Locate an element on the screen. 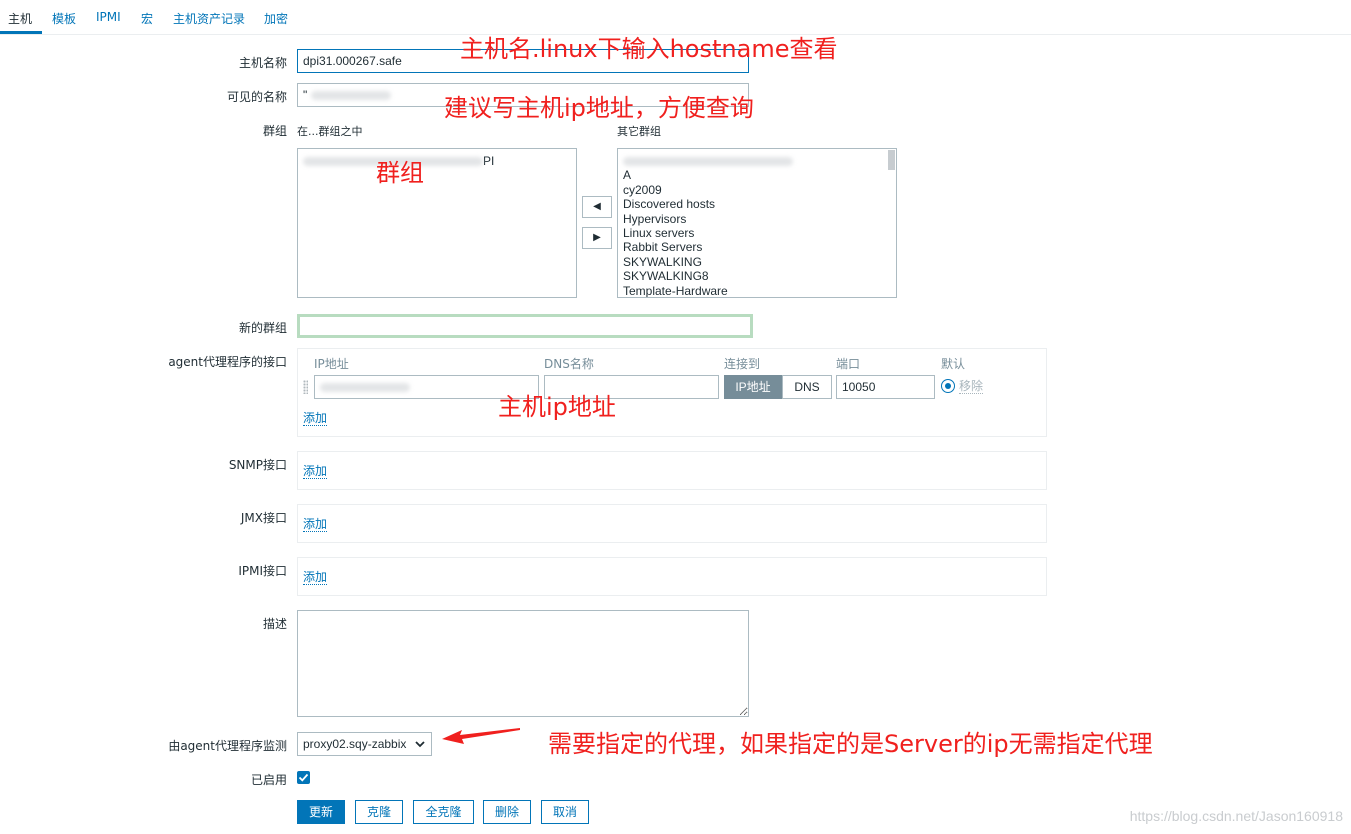 This screenshot has width=1351, height=834. list-item: SKYWALKING8 is located at coordinates (757, 276).